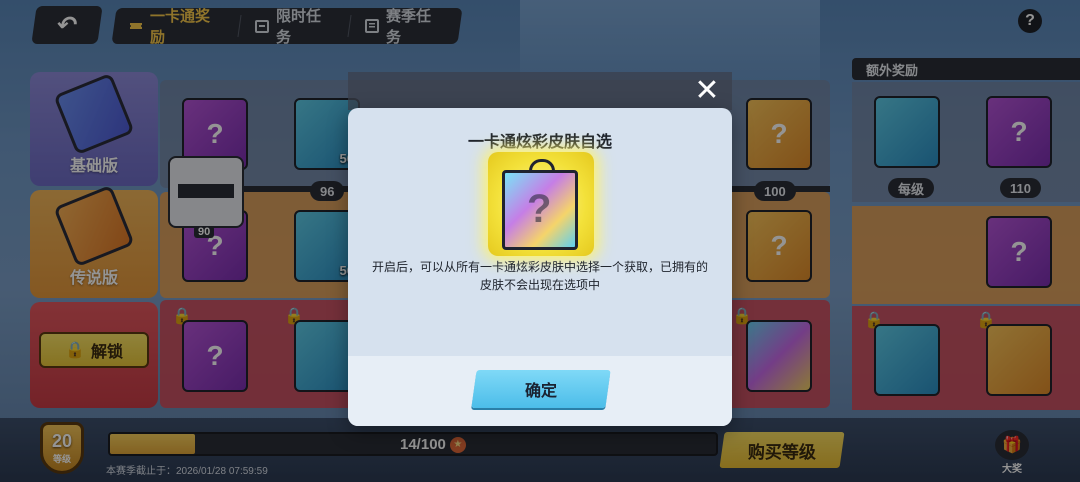 This screenshot has width=1080, height=482. Describe the element at coordinates (539, 209) in the screenshot. I see `question-mark-icon: ?` at that location.